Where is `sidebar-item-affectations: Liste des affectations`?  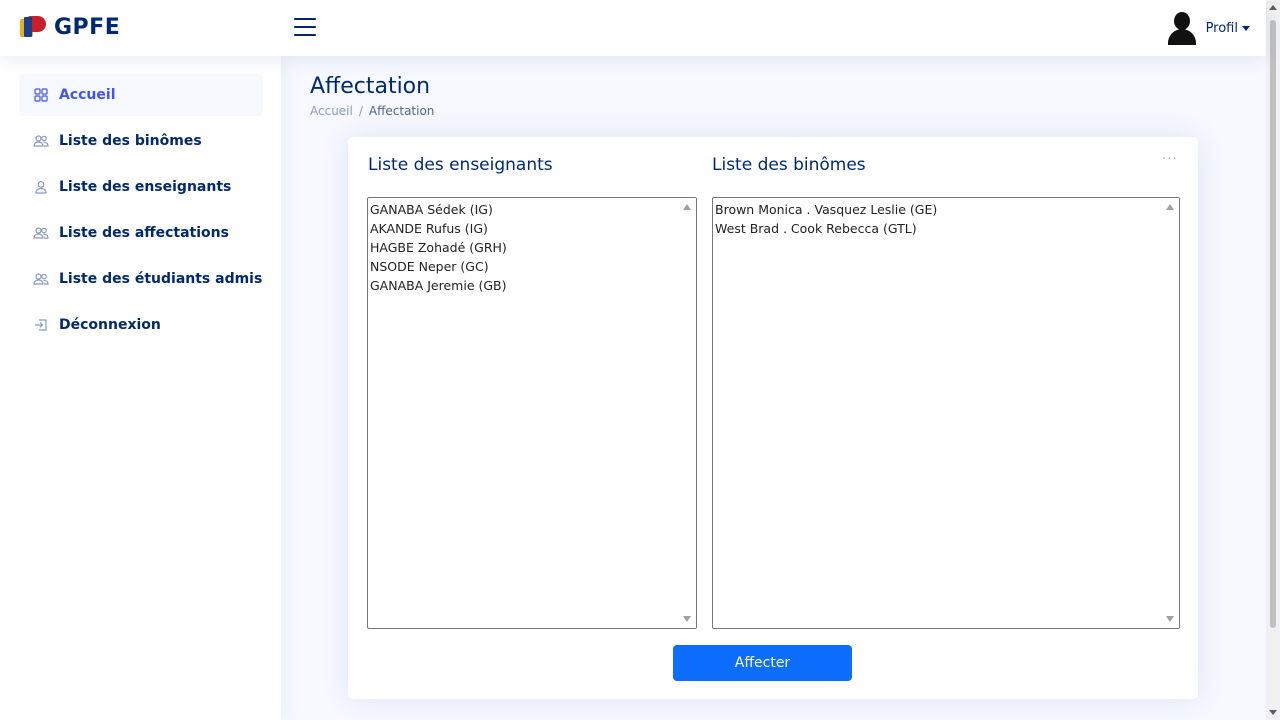 sidebar-item-affectations: Liste des affectations is located at coordinates (141, 233).